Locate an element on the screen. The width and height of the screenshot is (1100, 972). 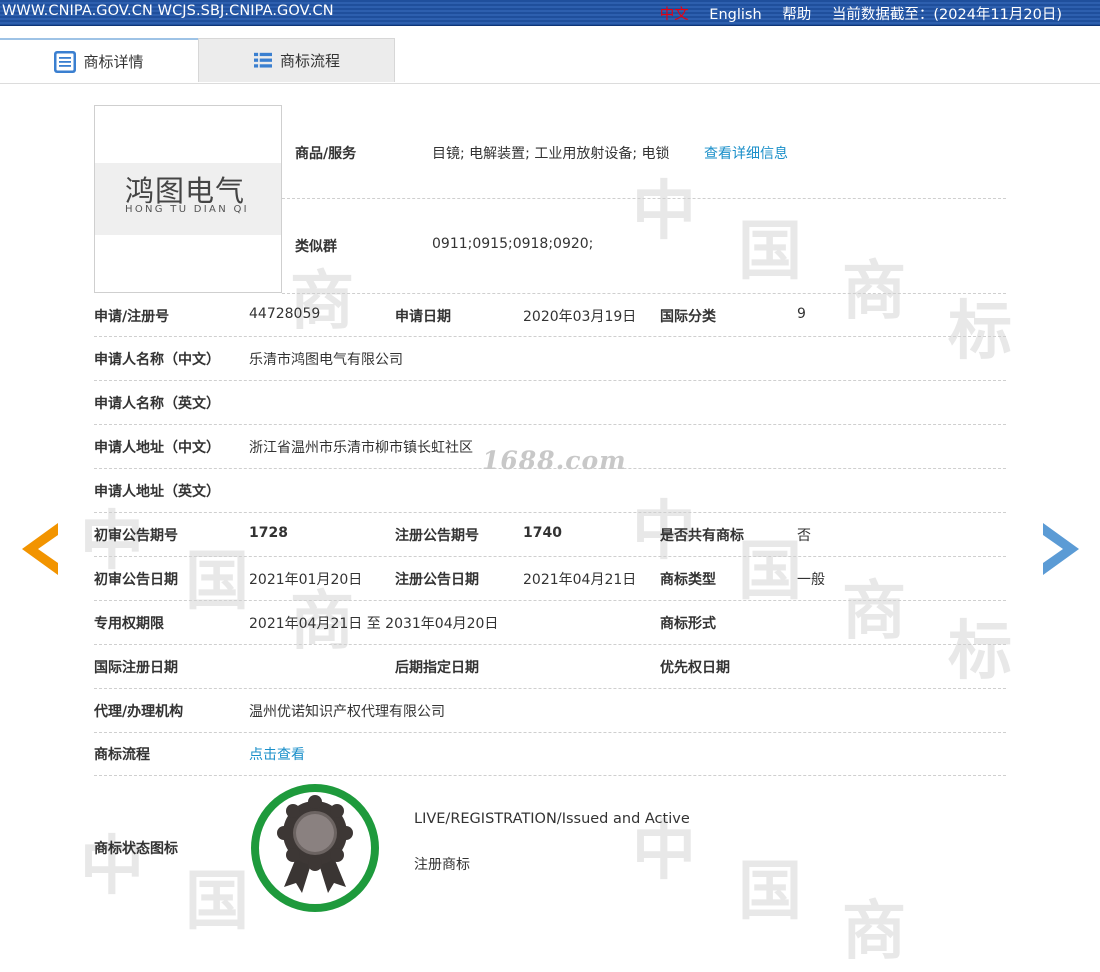
address-en-label: 申请人地址（英文） is located at coordinates (157, 492).